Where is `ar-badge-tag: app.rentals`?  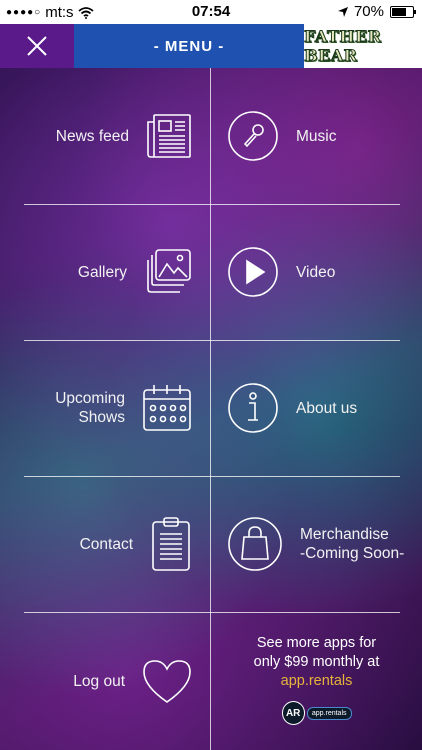 ar-badge-tag: app.rentals is located at coordinates (329, 713).